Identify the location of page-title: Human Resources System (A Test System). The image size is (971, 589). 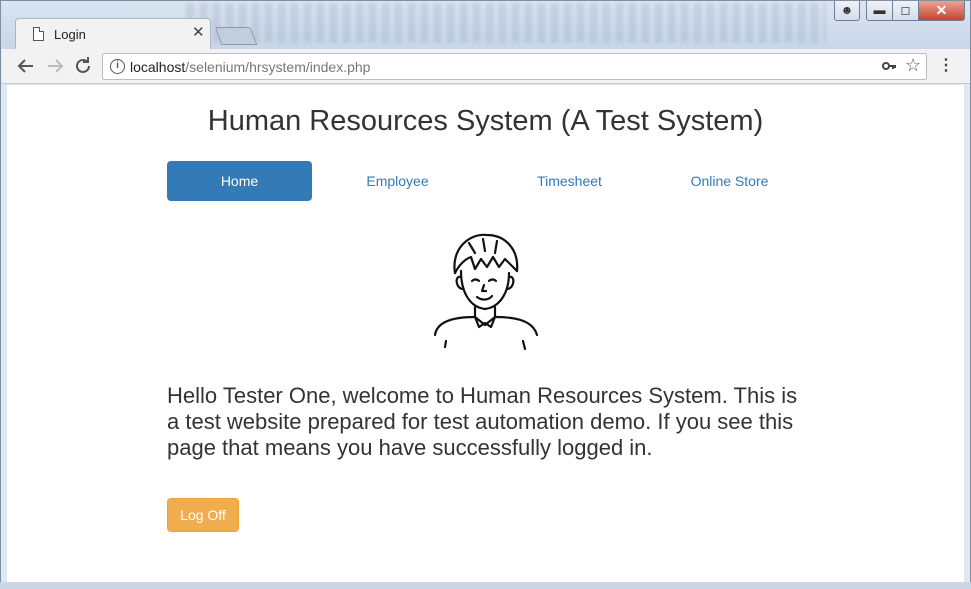
(485, 121).